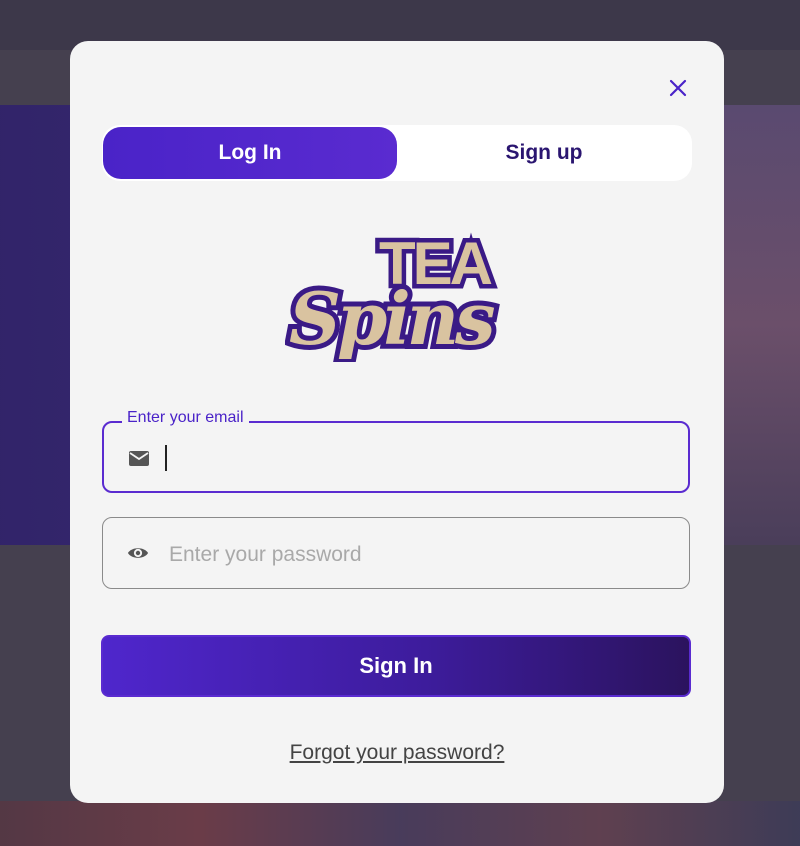  Describe the element at coordinates (420, 460) in the screenshot. I see `email-input` at that location.